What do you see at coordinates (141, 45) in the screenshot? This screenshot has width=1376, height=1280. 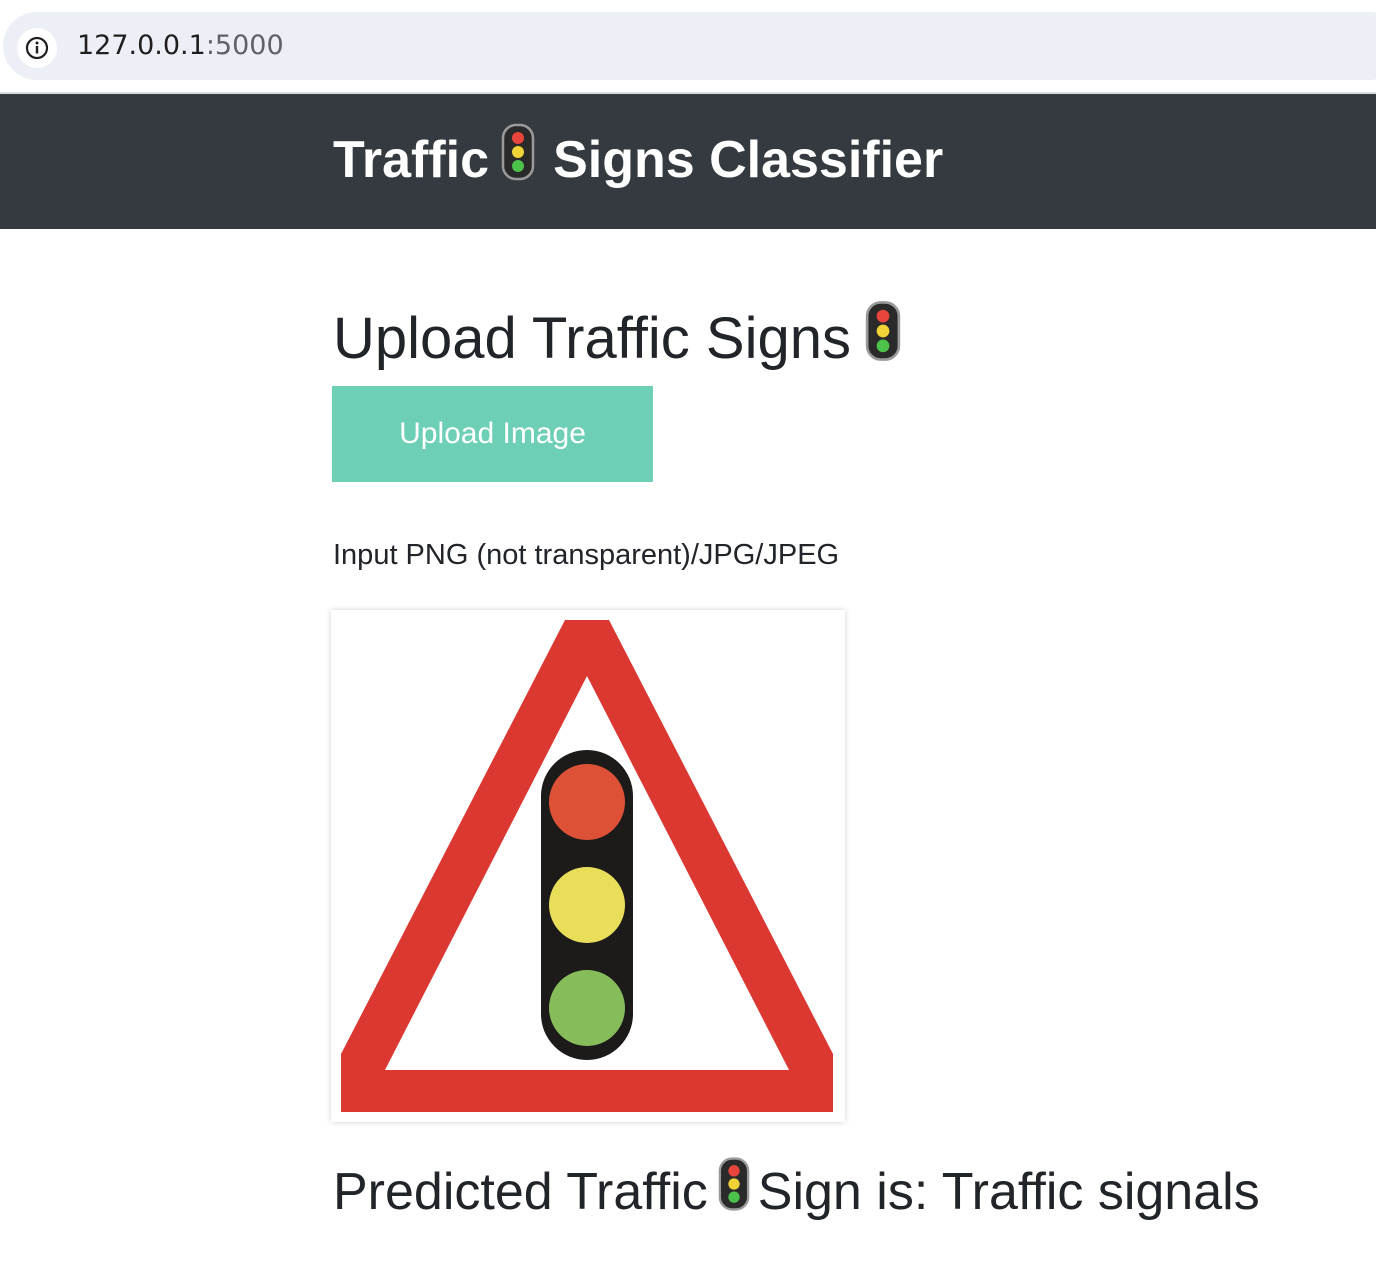 I see `url-host: 127.0.0.1` at bounding box center [141, 45].